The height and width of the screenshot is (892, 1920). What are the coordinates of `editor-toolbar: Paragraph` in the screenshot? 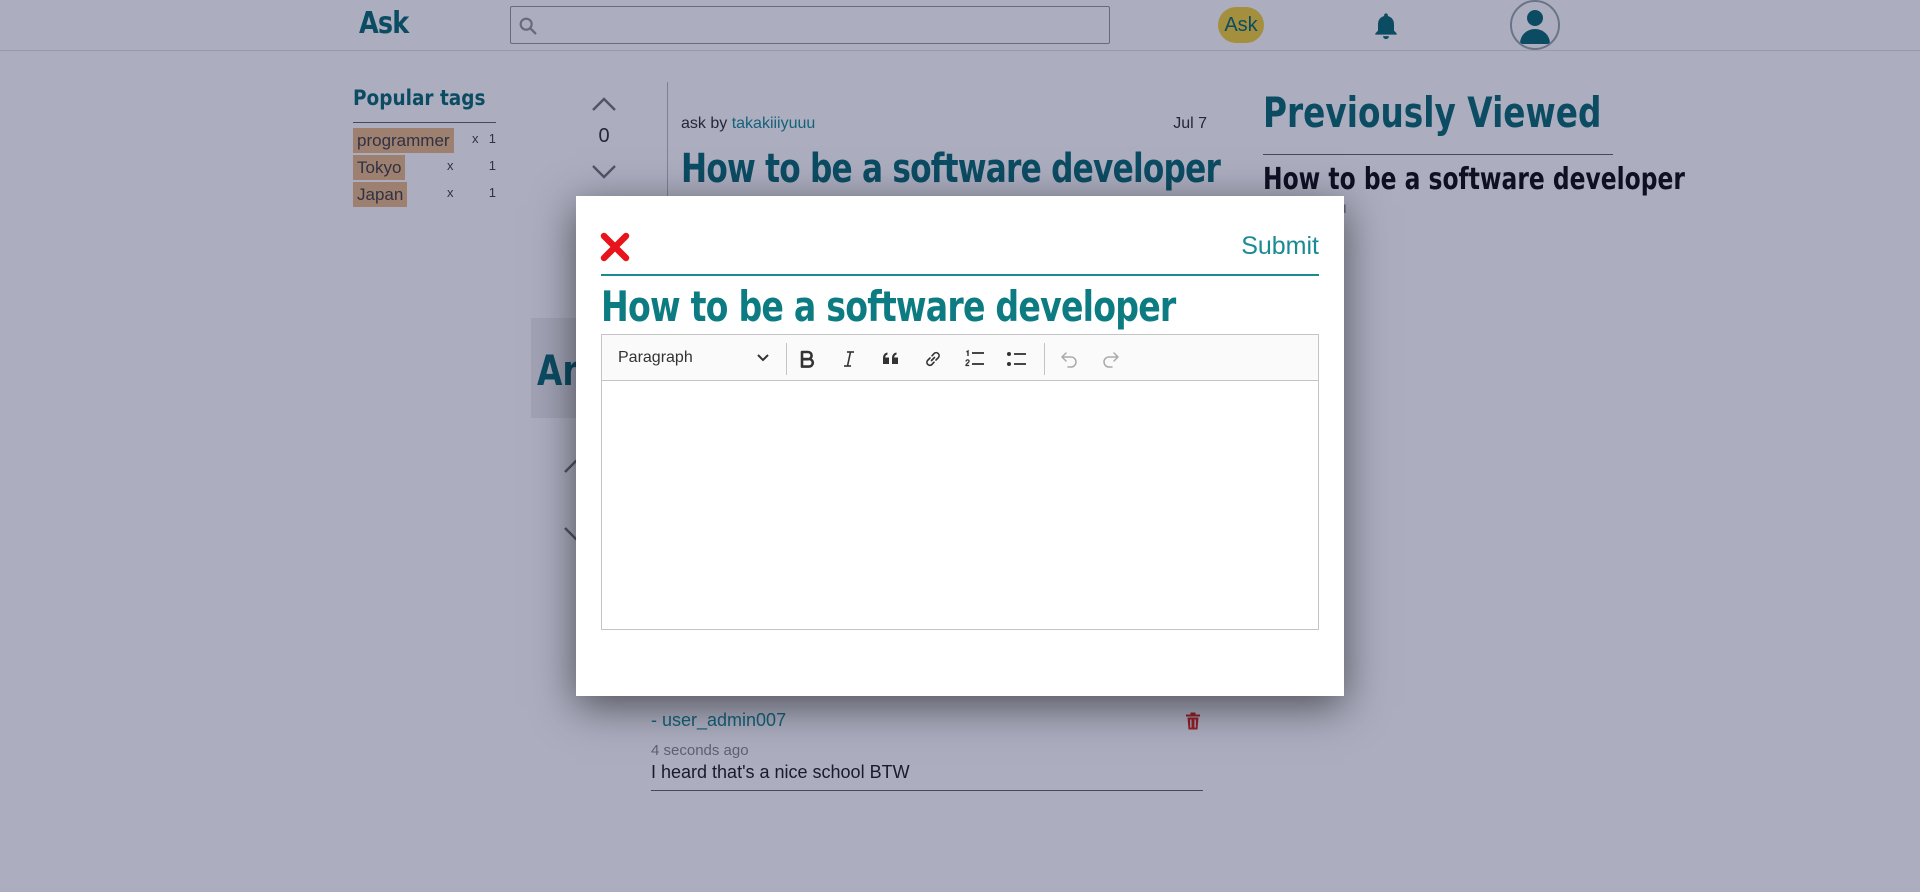 It's located at (960, 358).